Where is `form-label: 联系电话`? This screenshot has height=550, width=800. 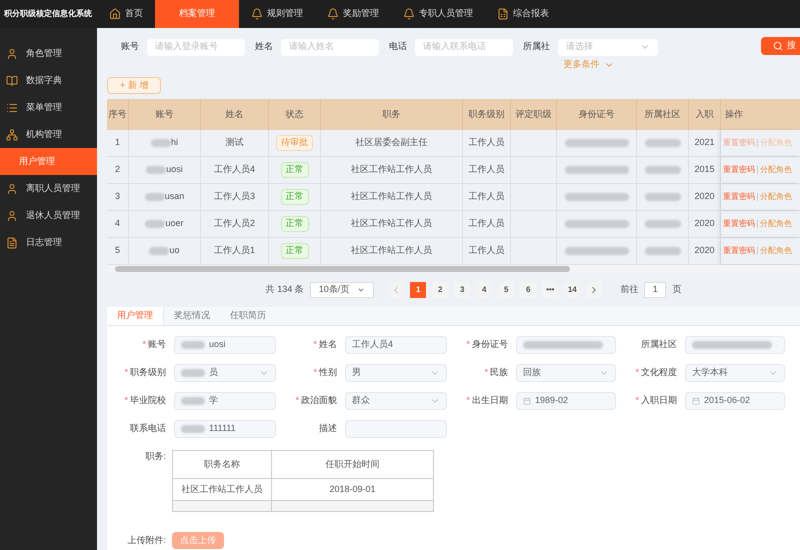 form-label: 联系电话 is located at coordinates (148, 429).